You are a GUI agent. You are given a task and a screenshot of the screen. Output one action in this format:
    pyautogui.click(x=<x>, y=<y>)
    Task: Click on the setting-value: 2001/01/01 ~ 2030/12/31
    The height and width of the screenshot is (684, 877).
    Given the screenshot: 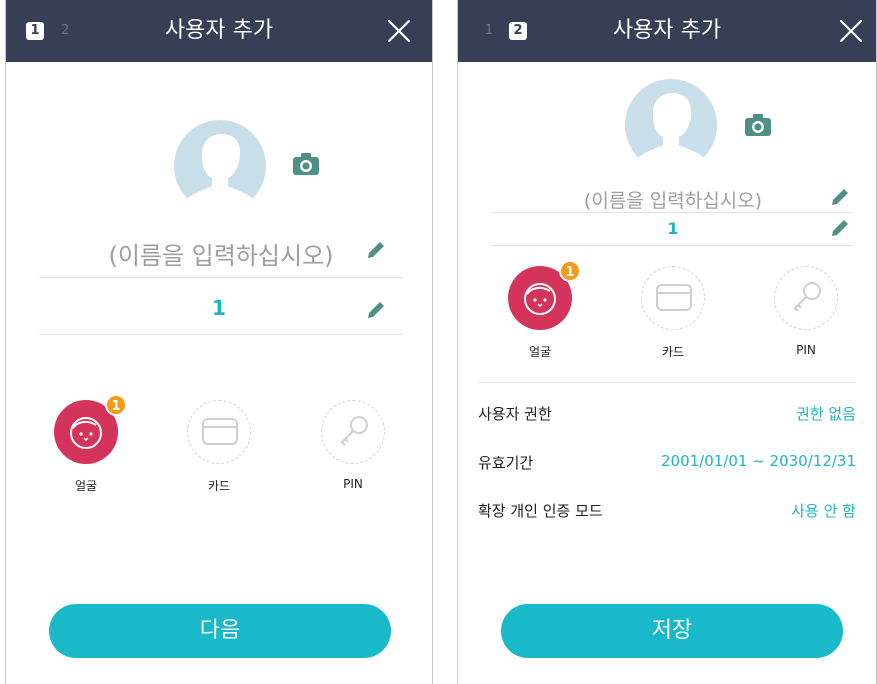 What is the action you would take?
    pyautogui.click(x=758, y=461)
    